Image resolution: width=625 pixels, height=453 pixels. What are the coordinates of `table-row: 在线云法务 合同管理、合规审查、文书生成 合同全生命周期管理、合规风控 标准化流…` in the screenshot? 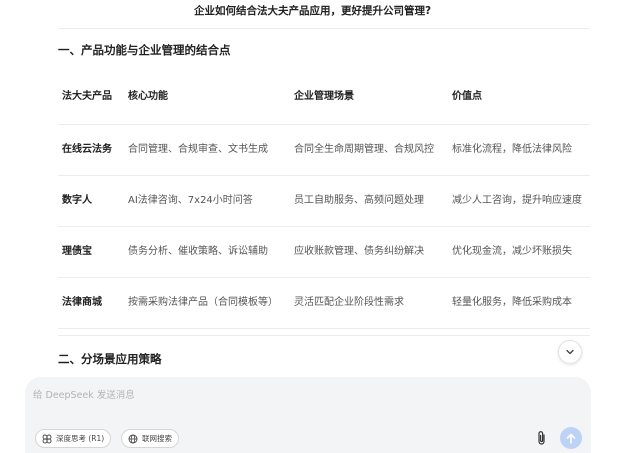 It's located at (324, 150).